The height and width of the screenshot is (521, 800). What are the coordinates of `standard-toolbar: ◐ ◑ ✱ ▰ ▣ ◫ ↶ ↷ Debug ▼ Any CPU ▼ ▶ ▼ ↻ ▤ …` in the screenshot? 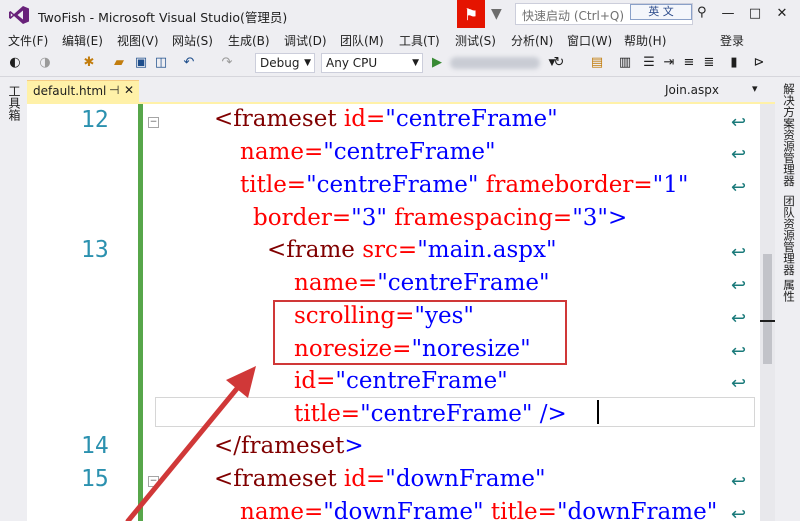 It's located at (400, 63).